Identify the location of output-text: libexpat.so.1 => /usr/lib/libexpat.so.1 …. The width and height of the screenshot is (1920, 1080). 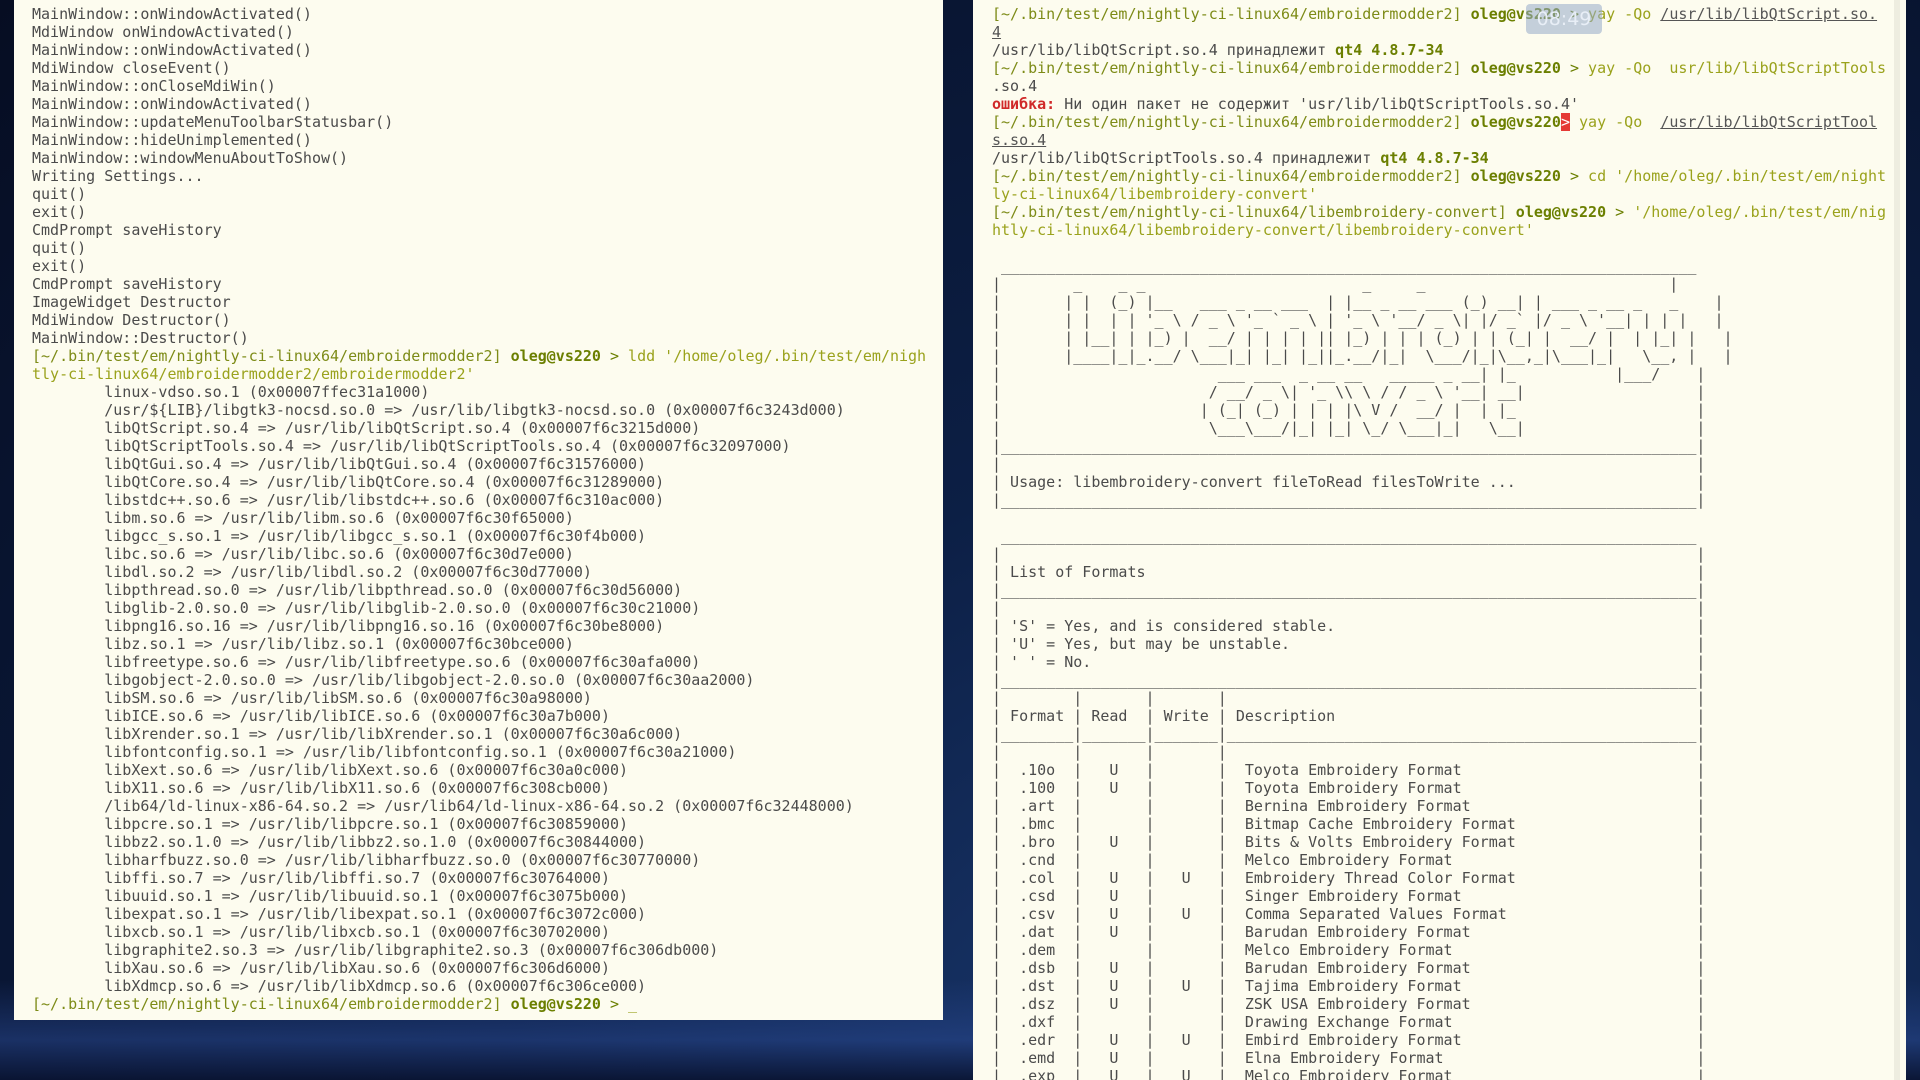
(339, 914).